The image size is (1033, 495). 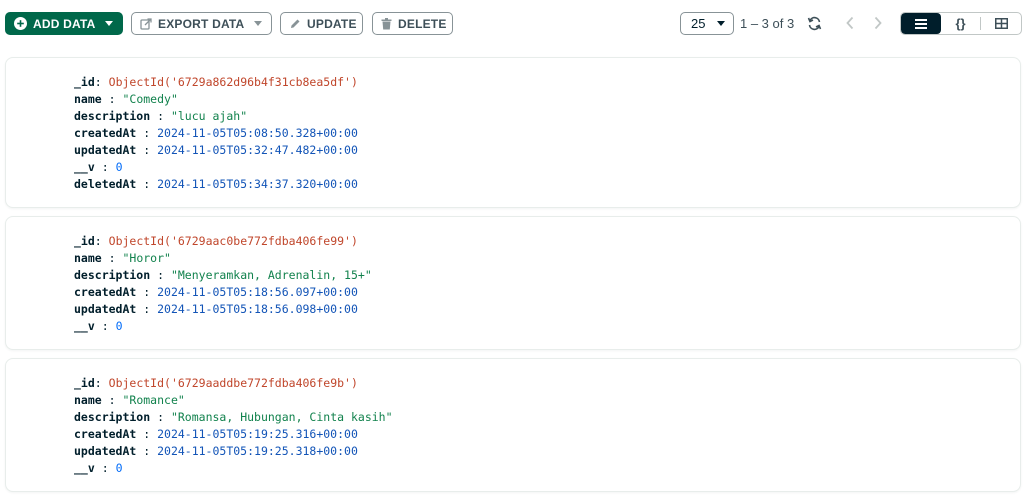 I want to click on update-button: UPDATE, so click(x=321, y=23).